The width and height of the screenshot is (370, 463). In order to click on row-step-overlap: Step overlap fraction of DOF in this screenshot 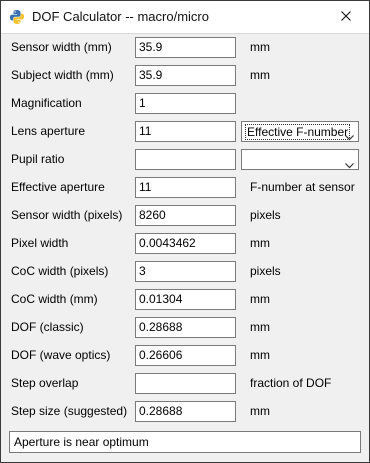, I will do `click(185, 385)`.